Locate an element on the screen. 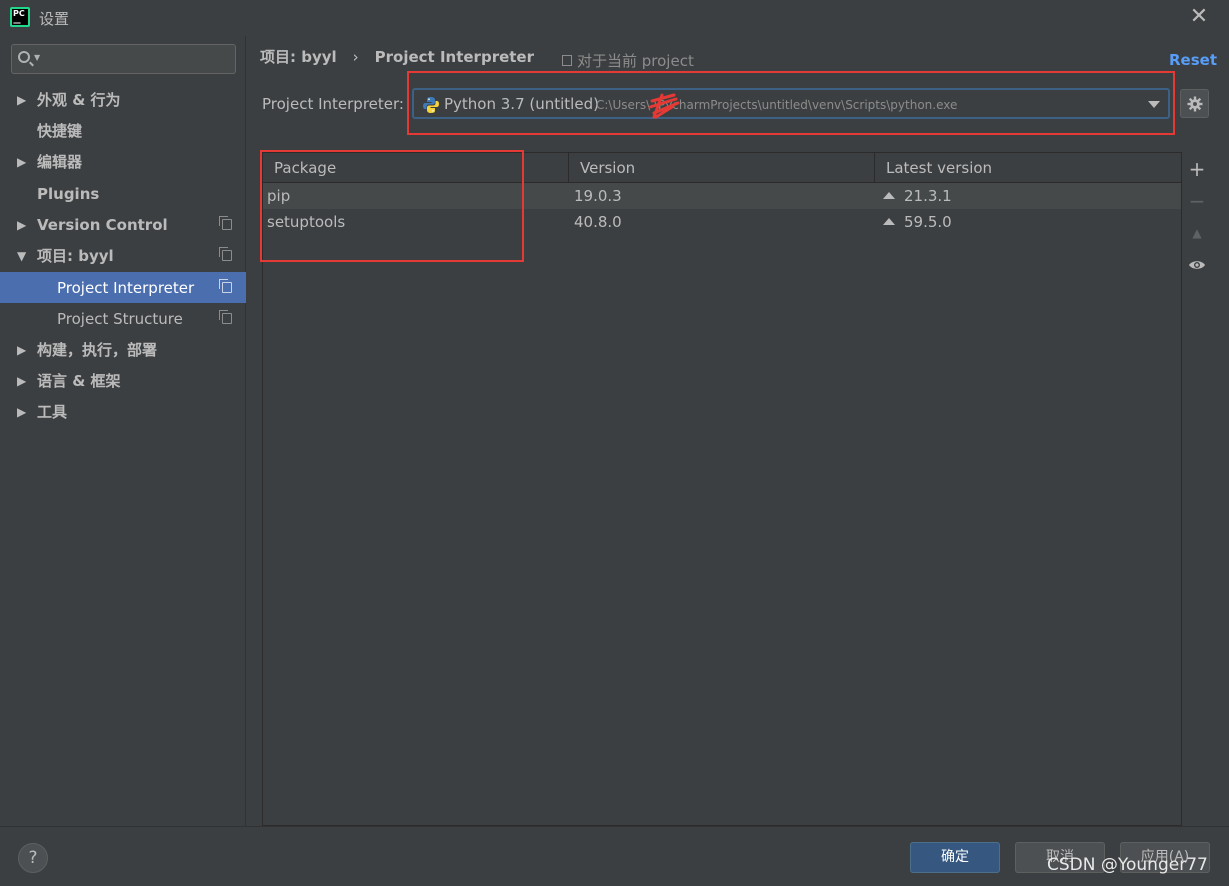 This screenshot has width=1229, height=886. breadcrumb-project: 项目: byyl is located at coordinates (298, 56).